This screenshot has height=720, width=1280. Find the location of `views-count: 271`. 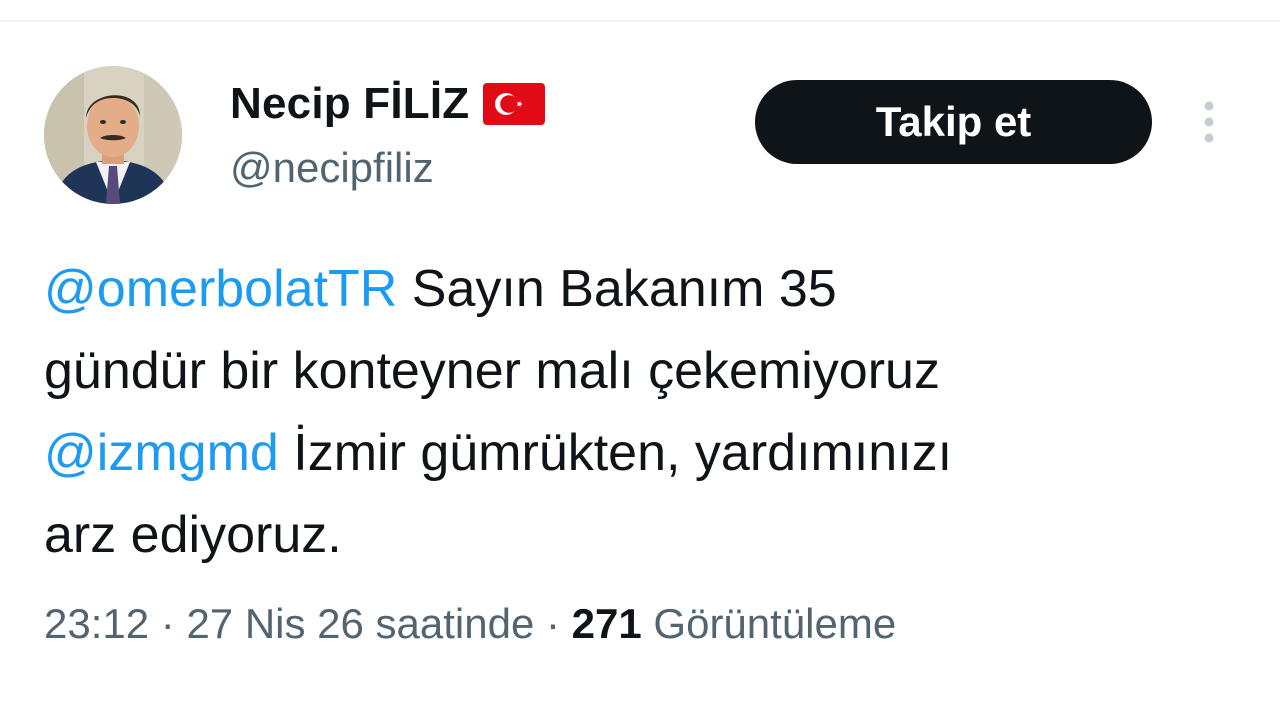

views-count: 271 is located at coordinates (606, 623).